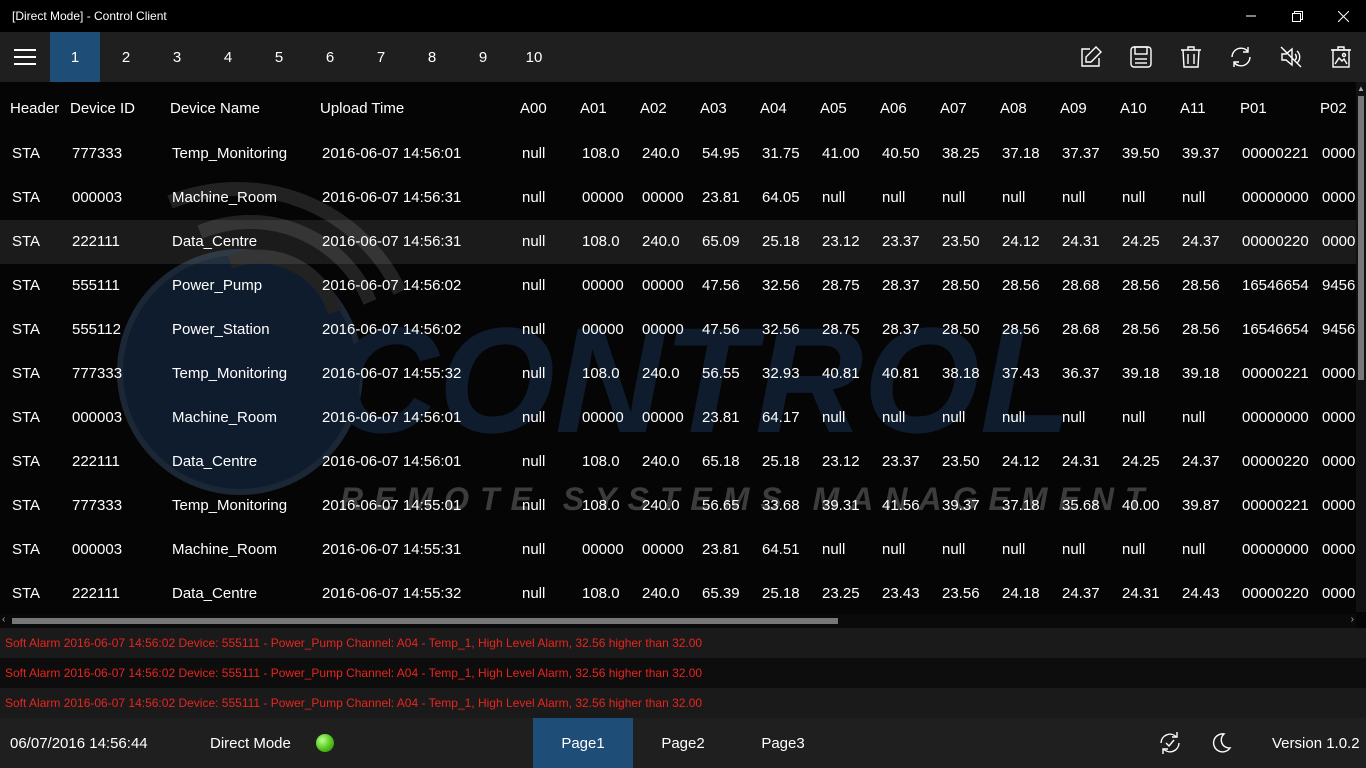  Describe the element at coordinates (833, 108) in the screenshot. I see `column-header-a05: A05` at that location.